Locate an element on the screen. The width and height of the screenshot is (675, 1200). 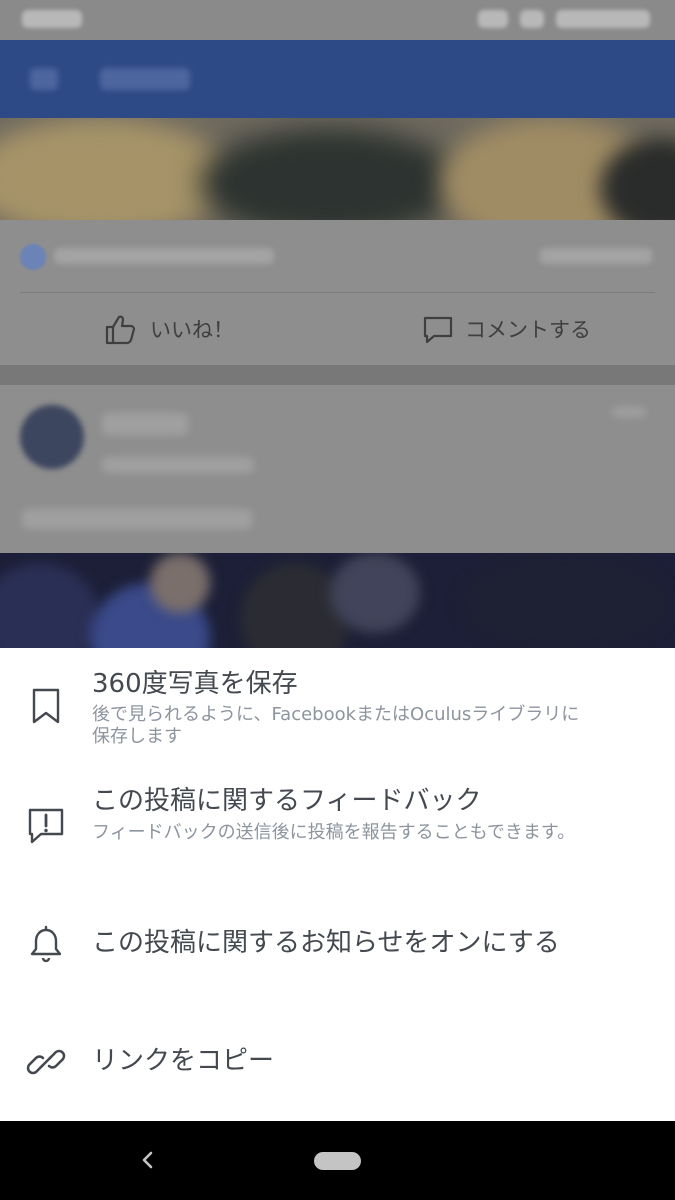
comment-button: コメントする is located at coordinates (506, 329).